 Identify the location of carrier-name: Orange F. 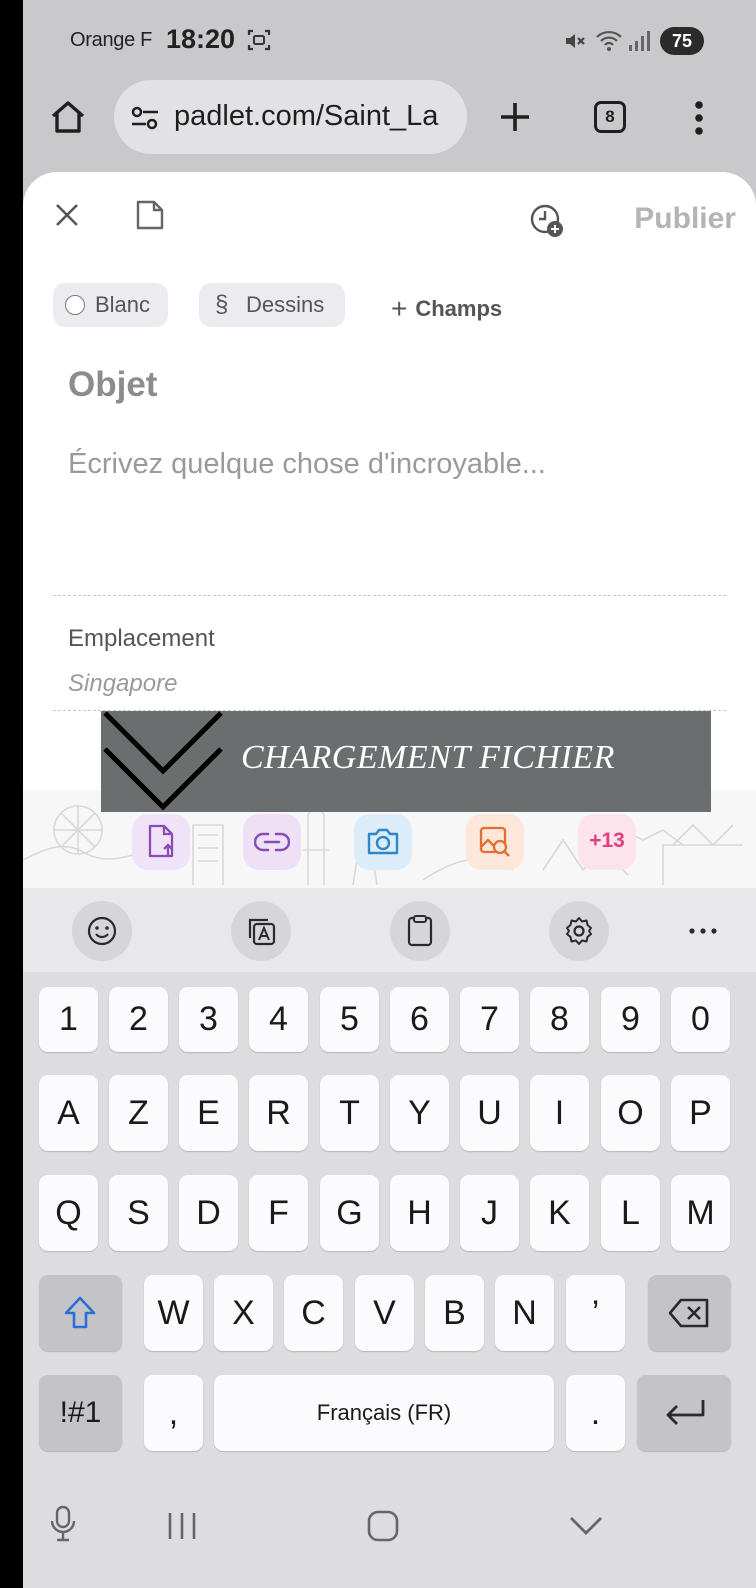
(111, 40).